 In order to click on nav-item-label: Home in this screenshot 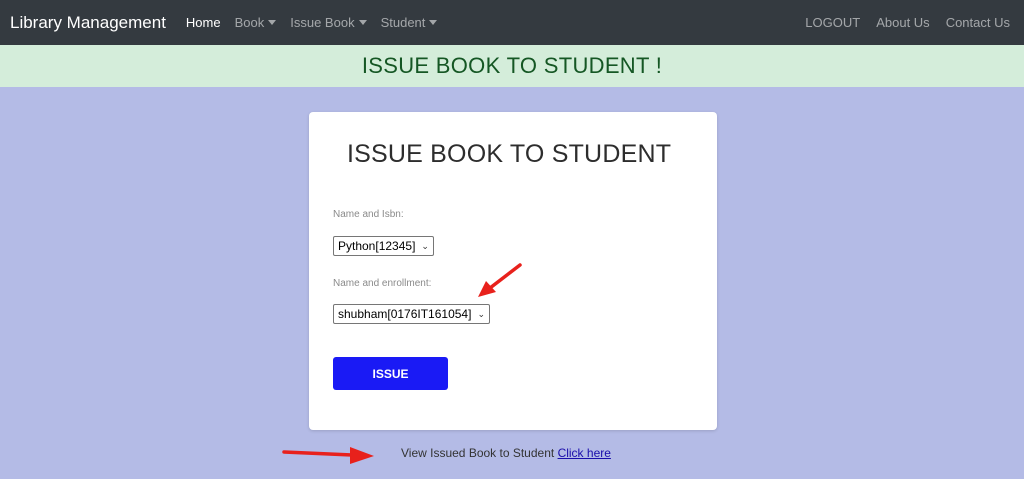, I will do `click(203, 22)`.